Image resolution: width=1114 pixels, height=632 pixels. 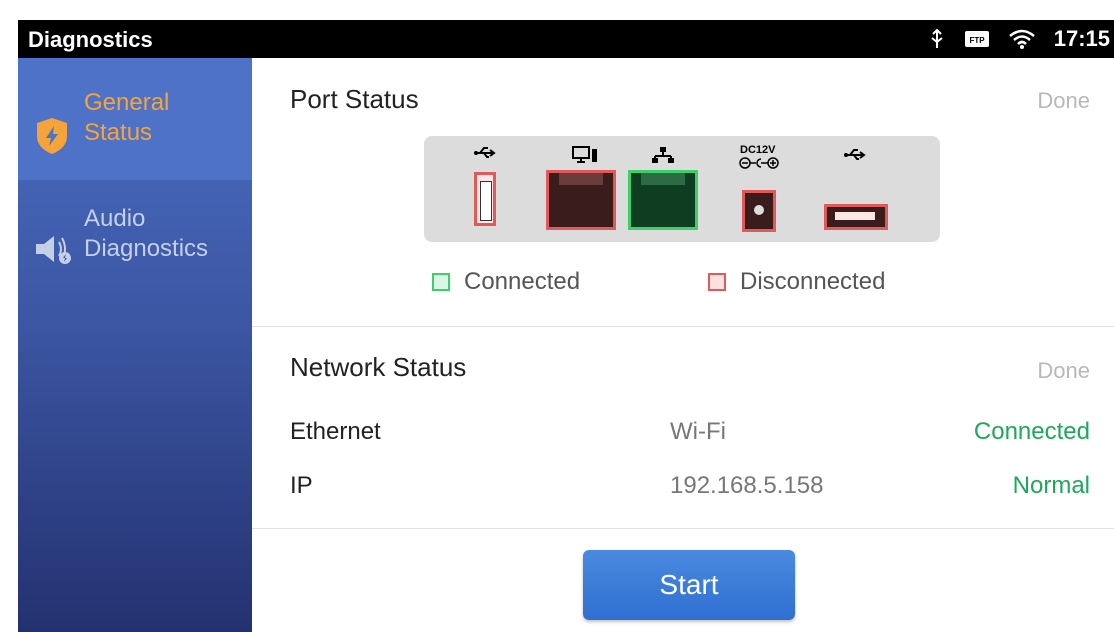 I want to click on status-icons: FTP 17:15, so click(x=1021, y=39).